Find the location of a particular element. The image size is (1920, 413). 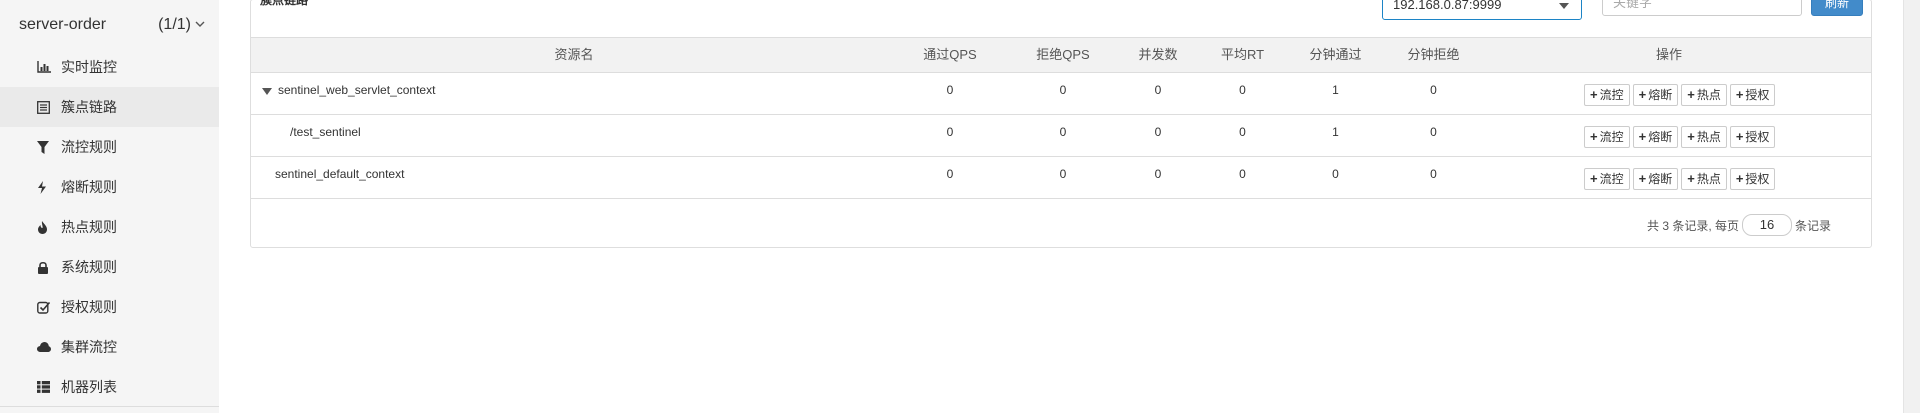

page-size-input: 16 is located at coordinates (1767, 225).